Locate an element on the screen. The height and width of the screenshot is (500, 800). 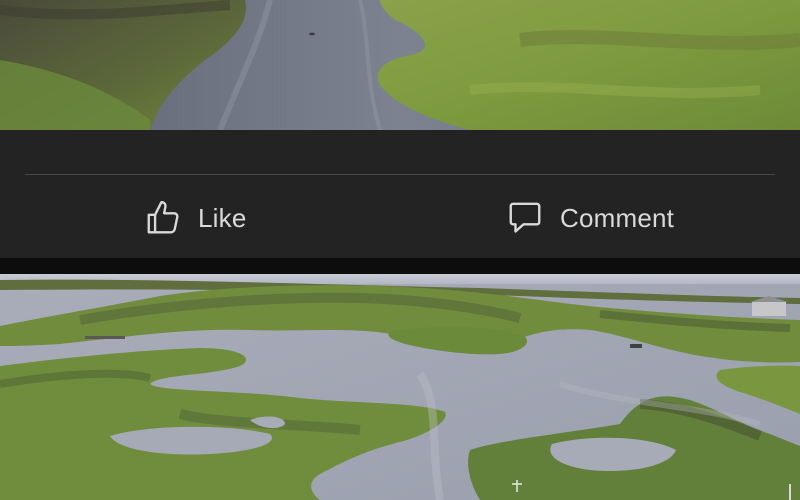
comment-button: Comment is located at coordinates (590, 218).